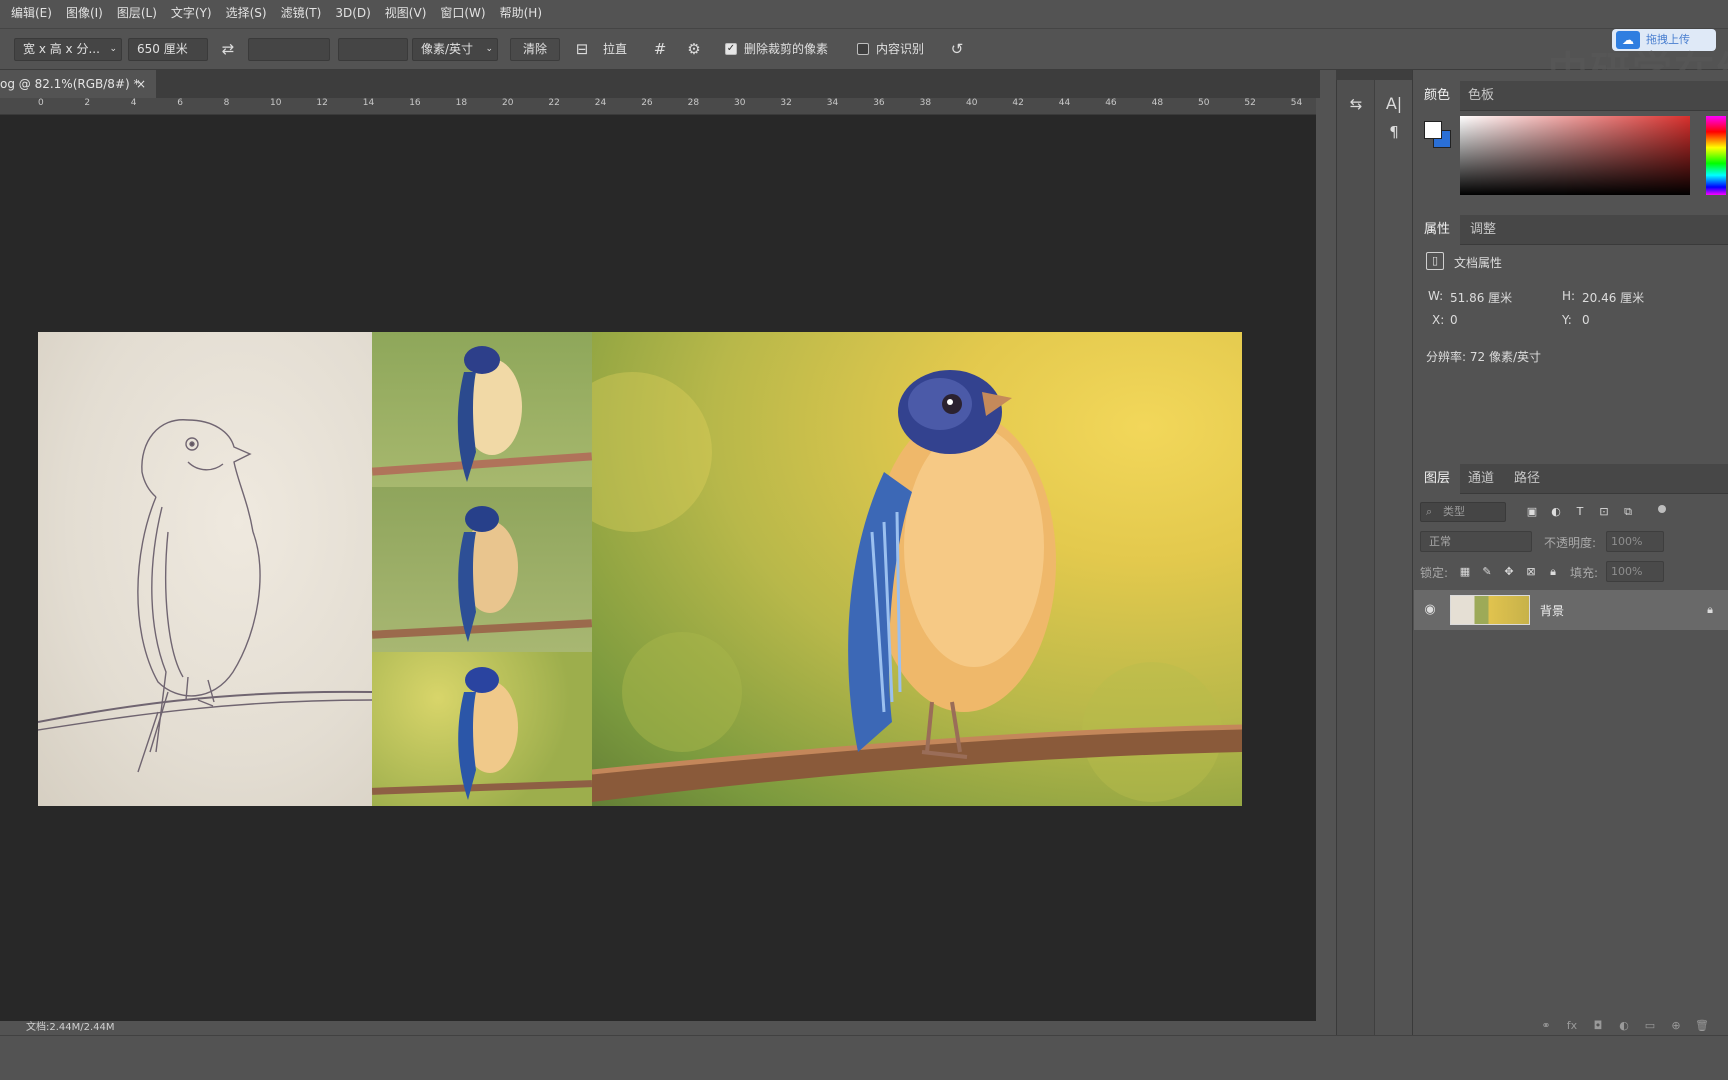 This screenshot has height=1080, width=1728. What do you see at coordinates (1580, 512) in the screenshot?
I see `filter-type-icon: T` at bounding box center [1580, 512].